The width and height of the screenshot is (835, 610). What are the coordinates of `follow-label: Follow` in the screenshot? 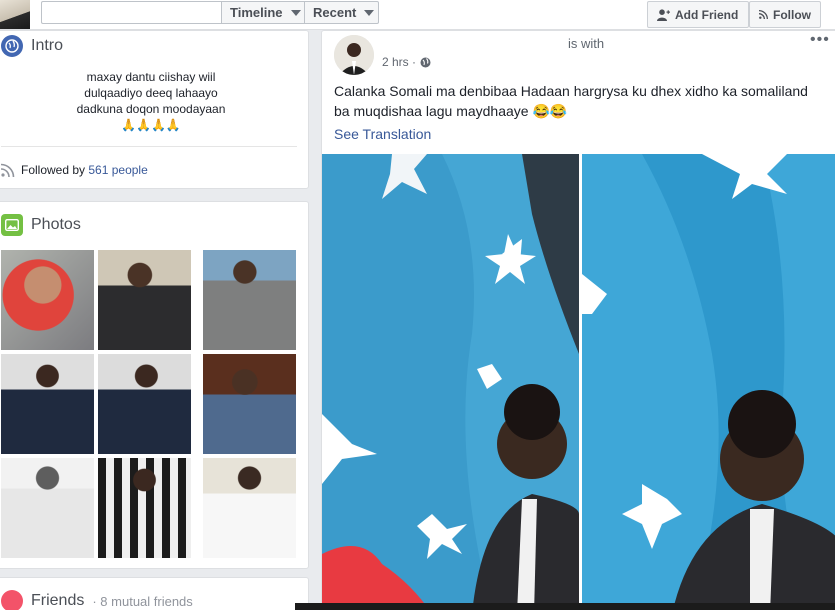 It's located at (792, 14).